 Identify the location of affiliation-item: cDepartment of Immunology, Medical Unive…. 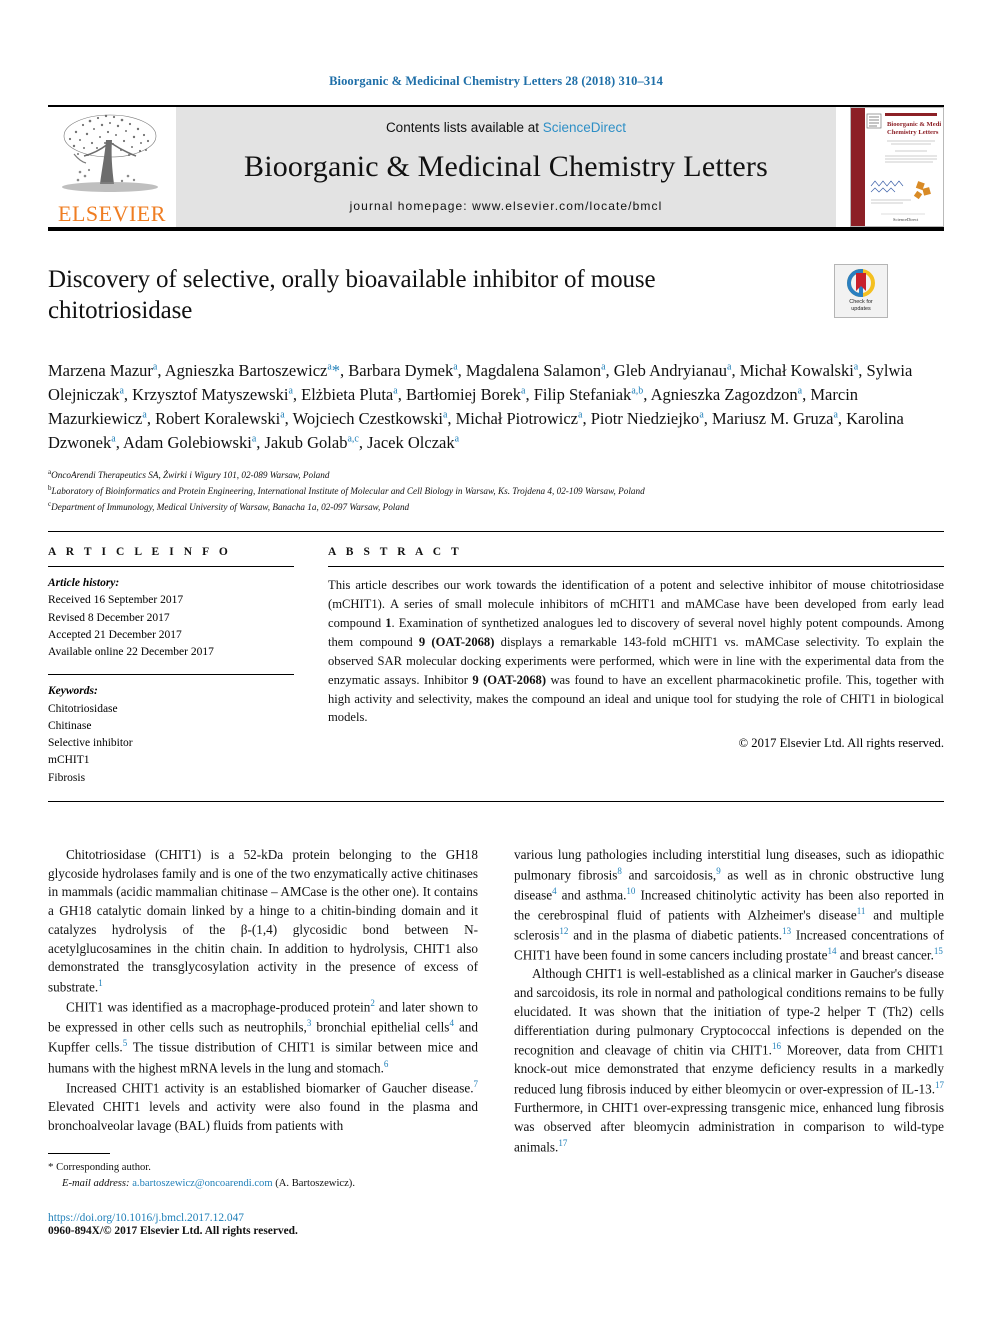
(496, 507).